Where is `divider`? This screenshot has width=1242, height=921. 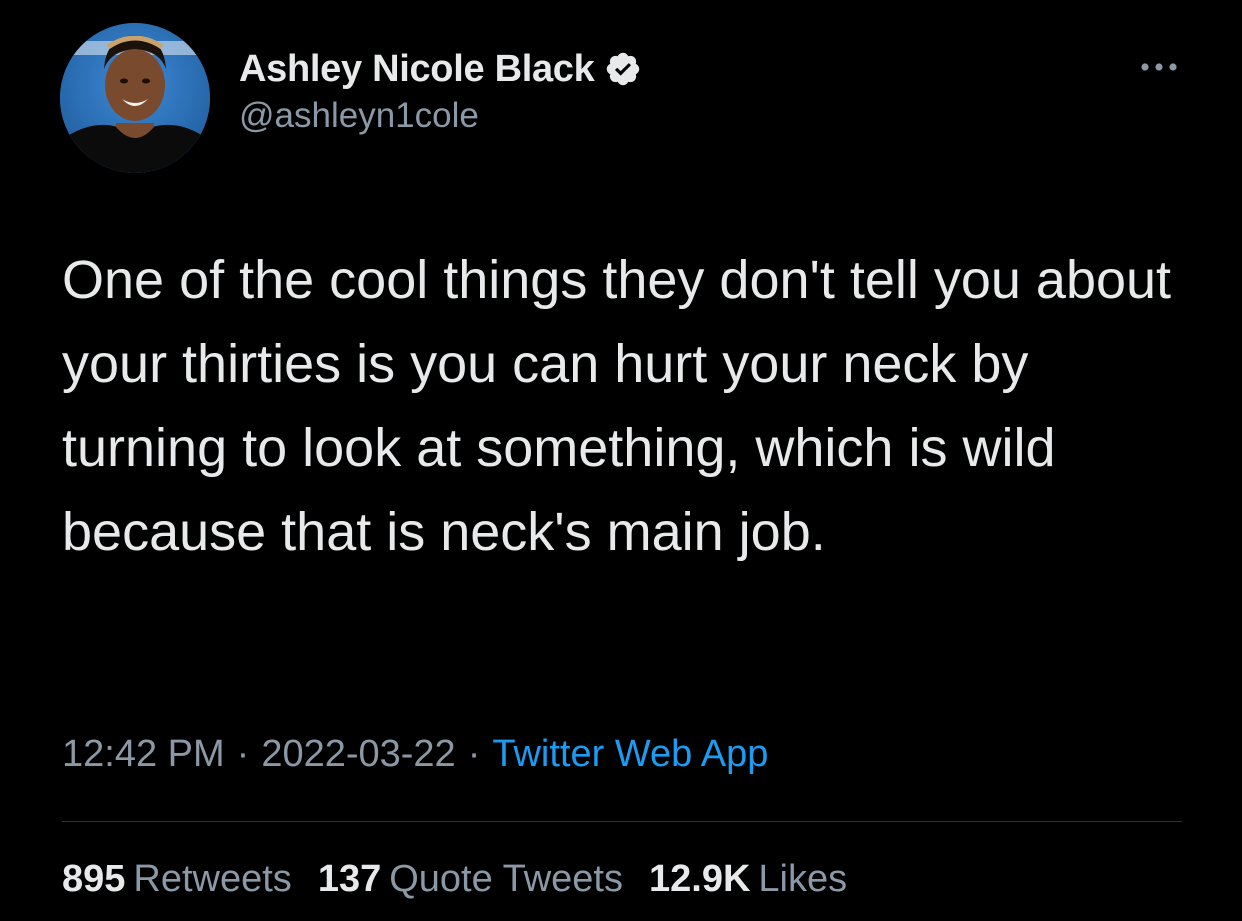 divider is located at coordinates (622, 821).